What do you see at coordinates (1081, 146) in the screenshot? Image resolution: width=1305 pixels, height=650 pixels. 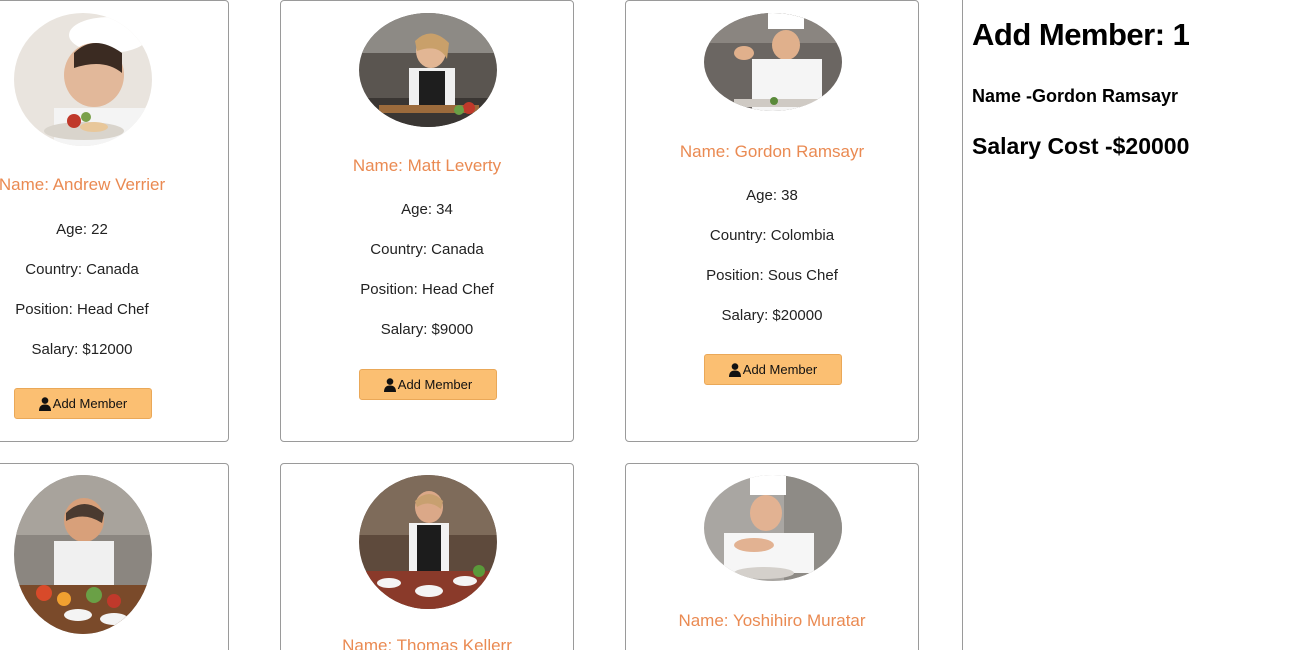 I see `salary-cost-total: Salary Cost -$20000` at bounding box center [1081, 146].